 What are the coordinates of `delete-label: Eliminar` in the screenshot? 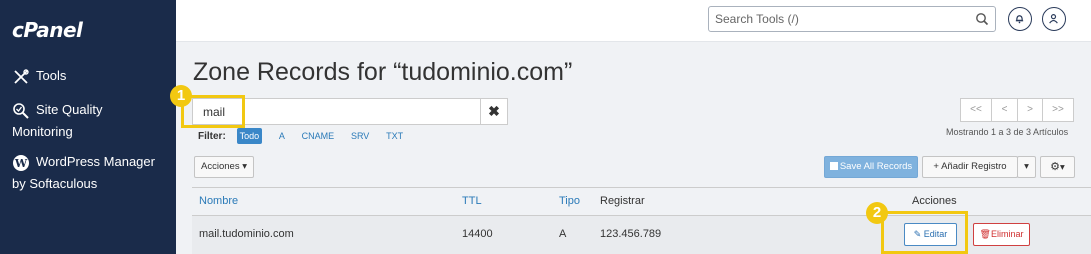 It's located at (1007, 234).